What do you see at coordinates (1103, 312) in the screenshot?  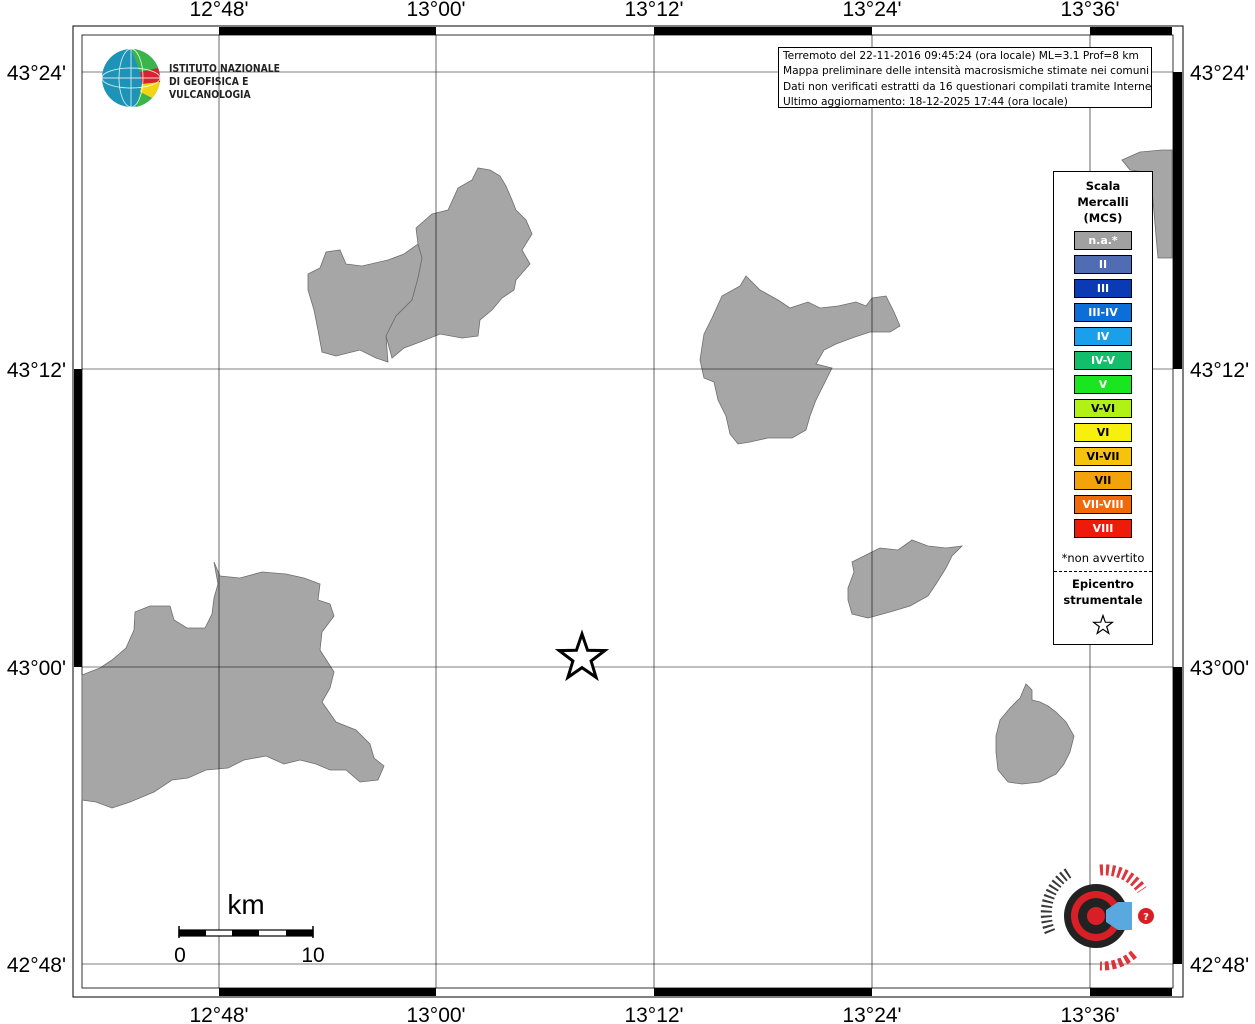 I see `legend-item: III-IV` at bounding box center [1103, 312].